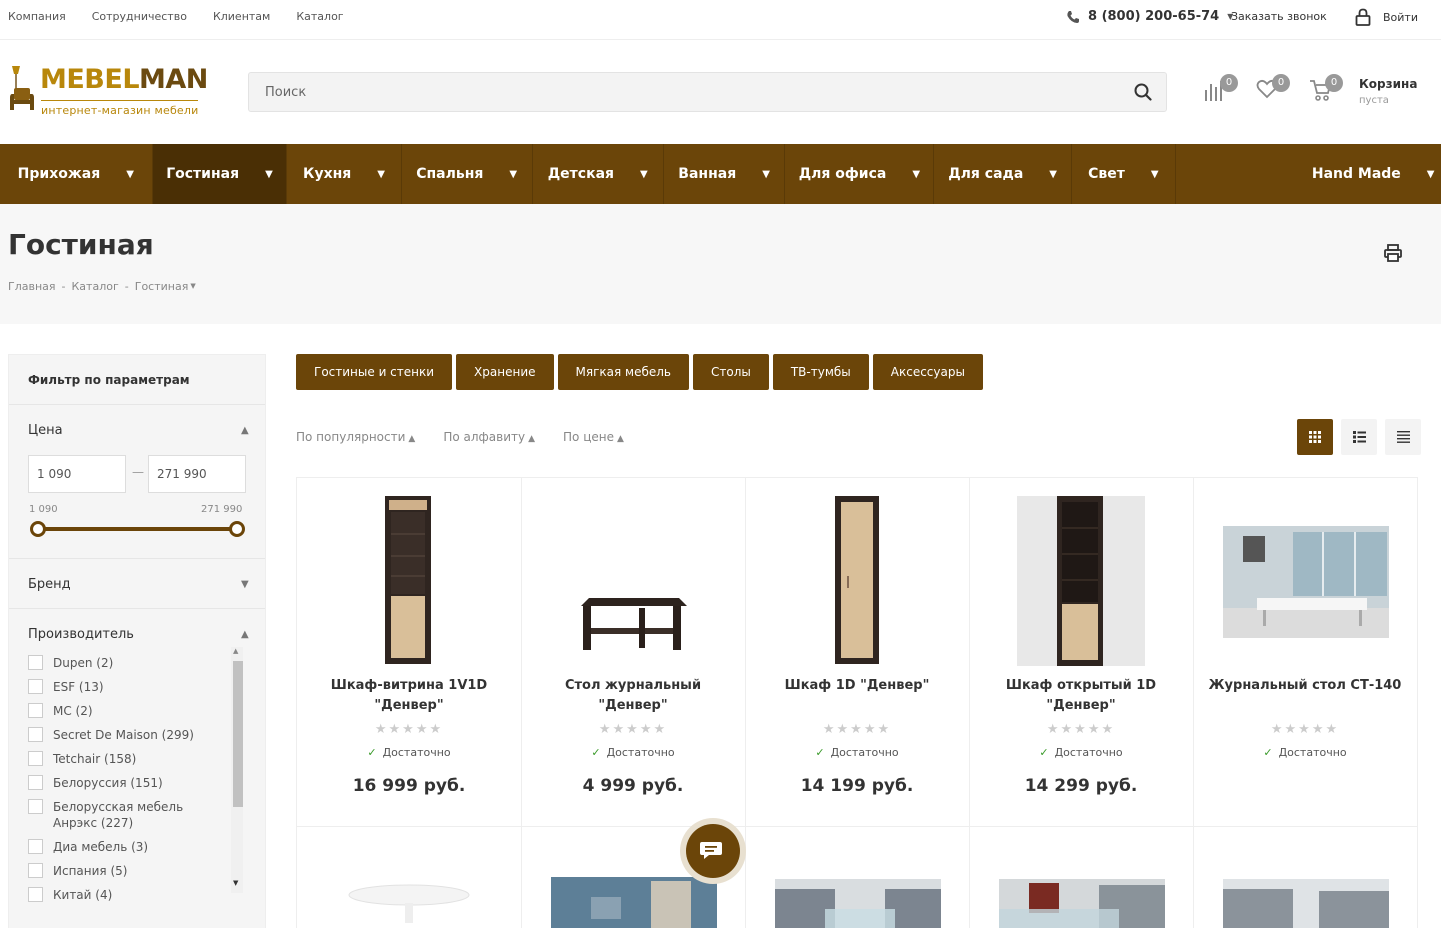 The image size is (1441, 928). I want to click on nav-item-office: Для офиса ▼, so click(860, 174).